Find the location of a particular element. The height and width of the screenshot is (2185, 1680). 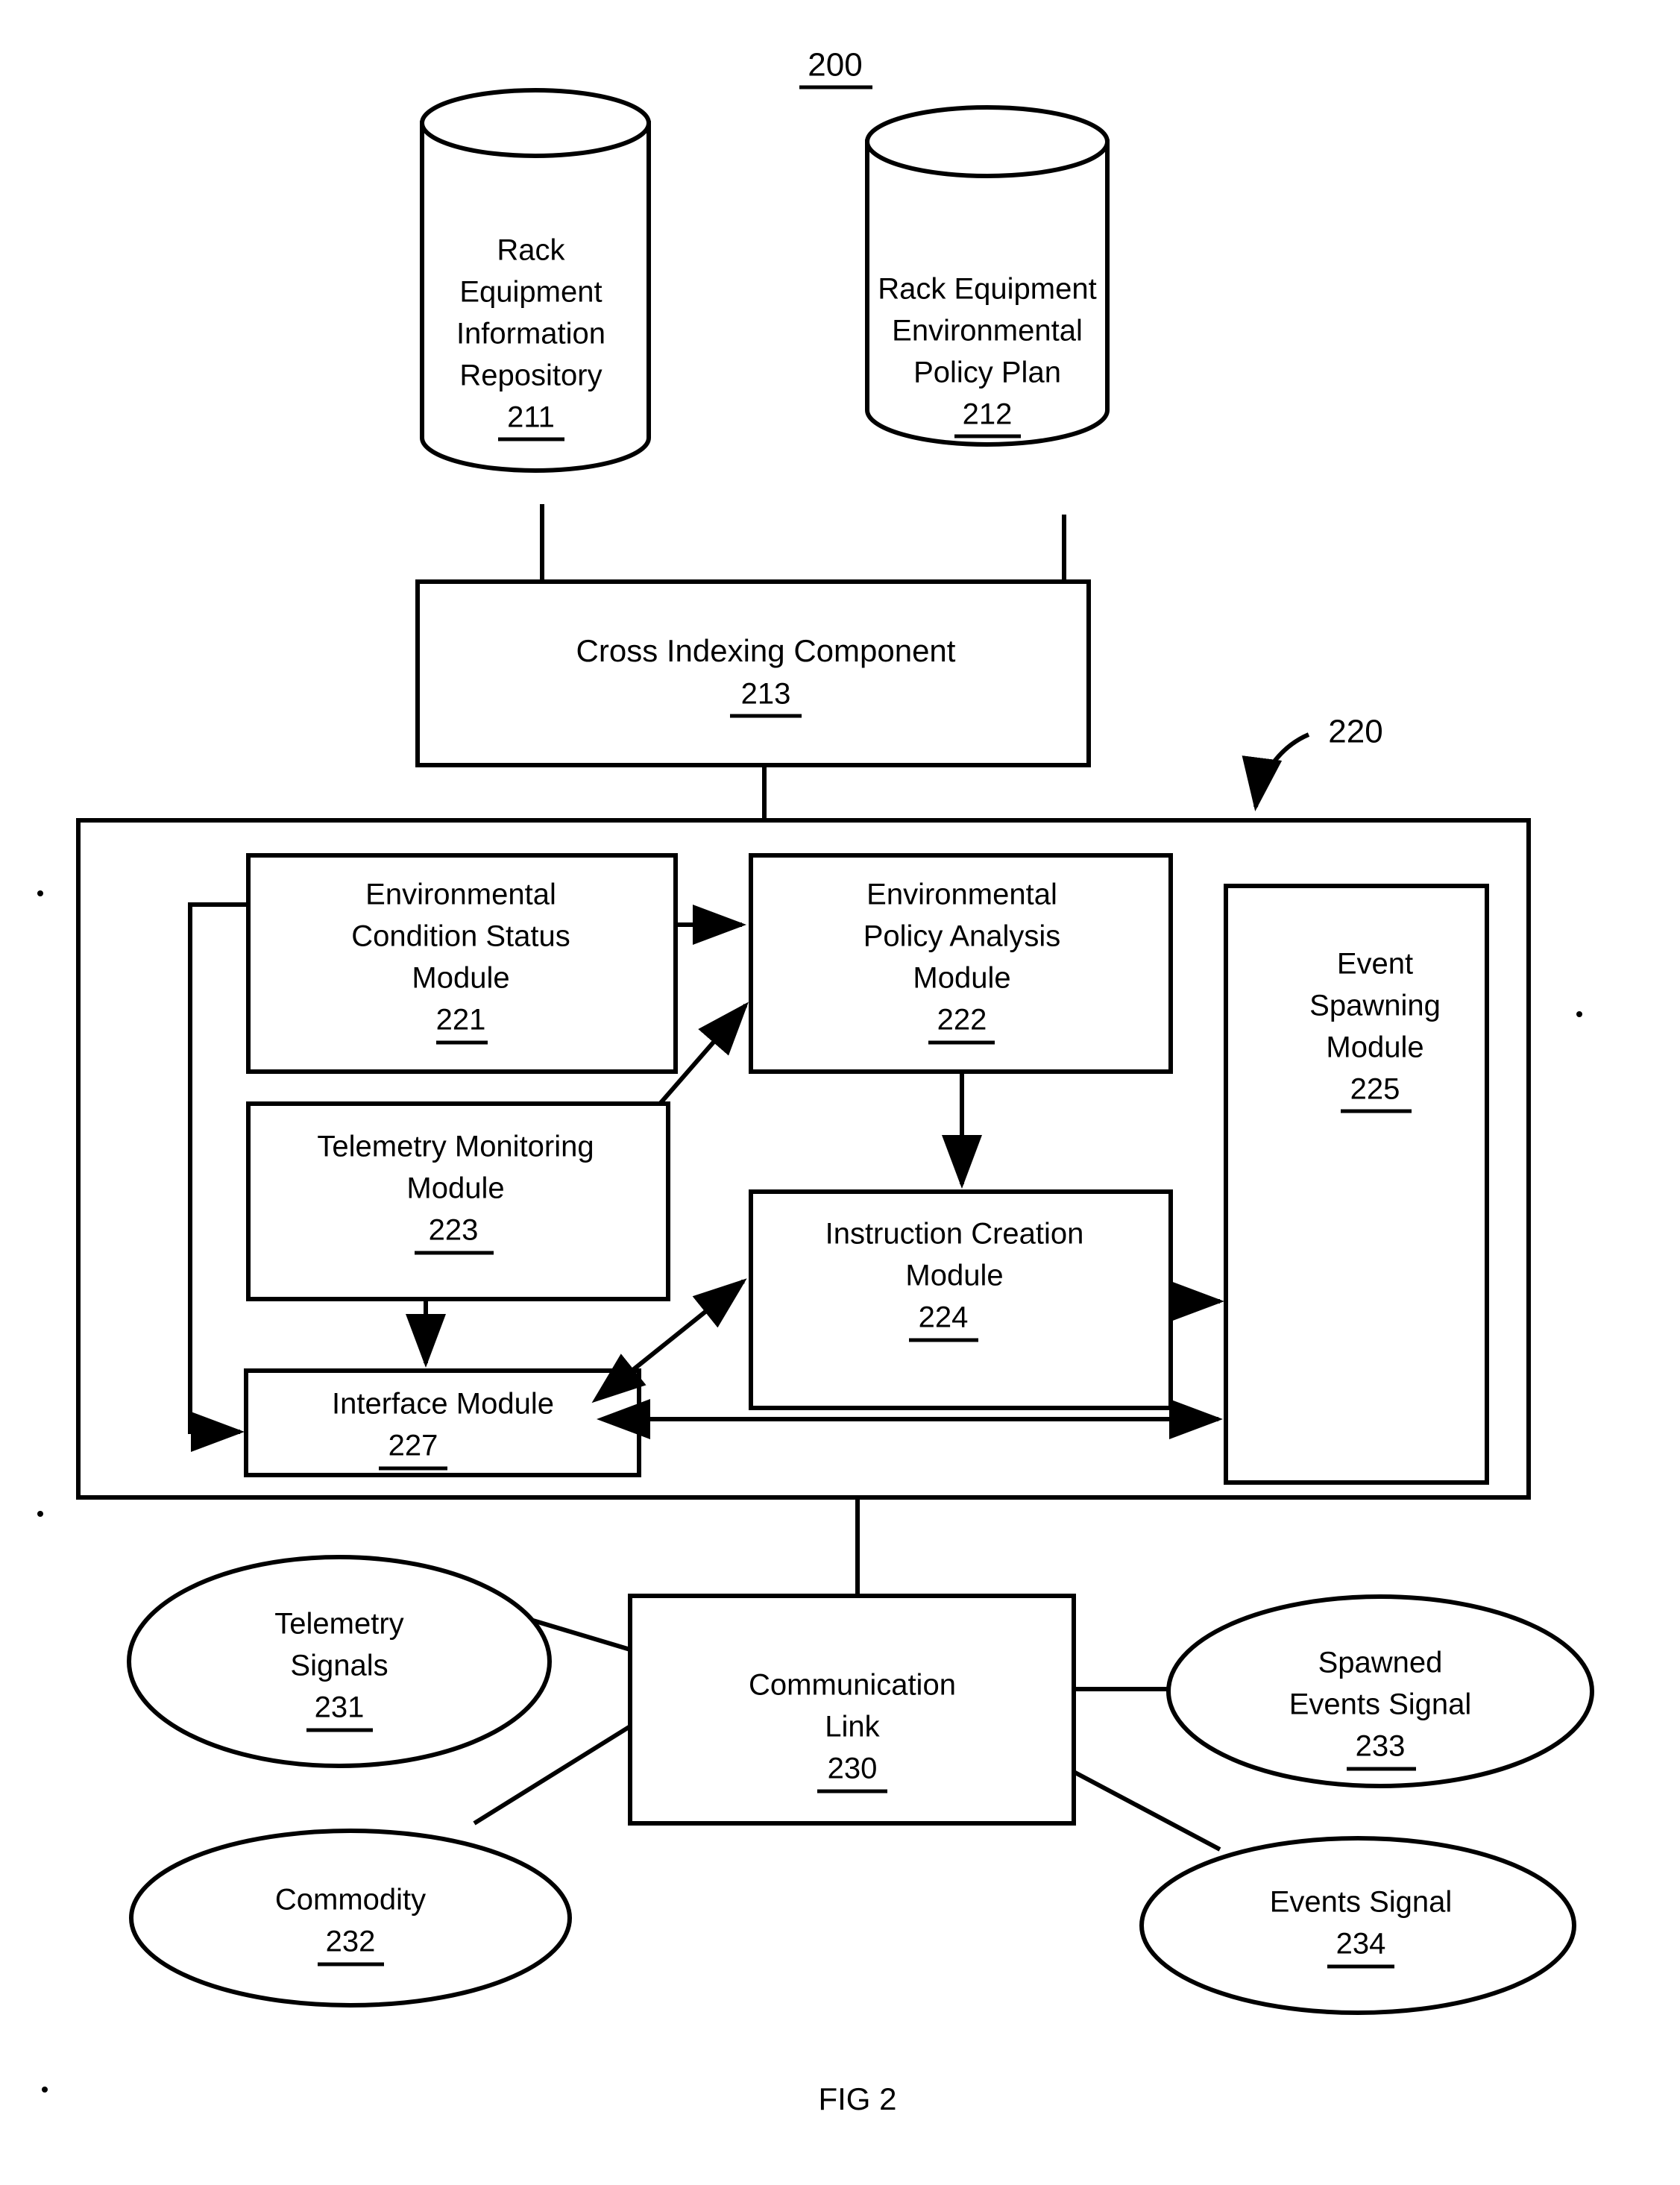

node-231-line-1: Signals is located at coordinates (339, 1666).